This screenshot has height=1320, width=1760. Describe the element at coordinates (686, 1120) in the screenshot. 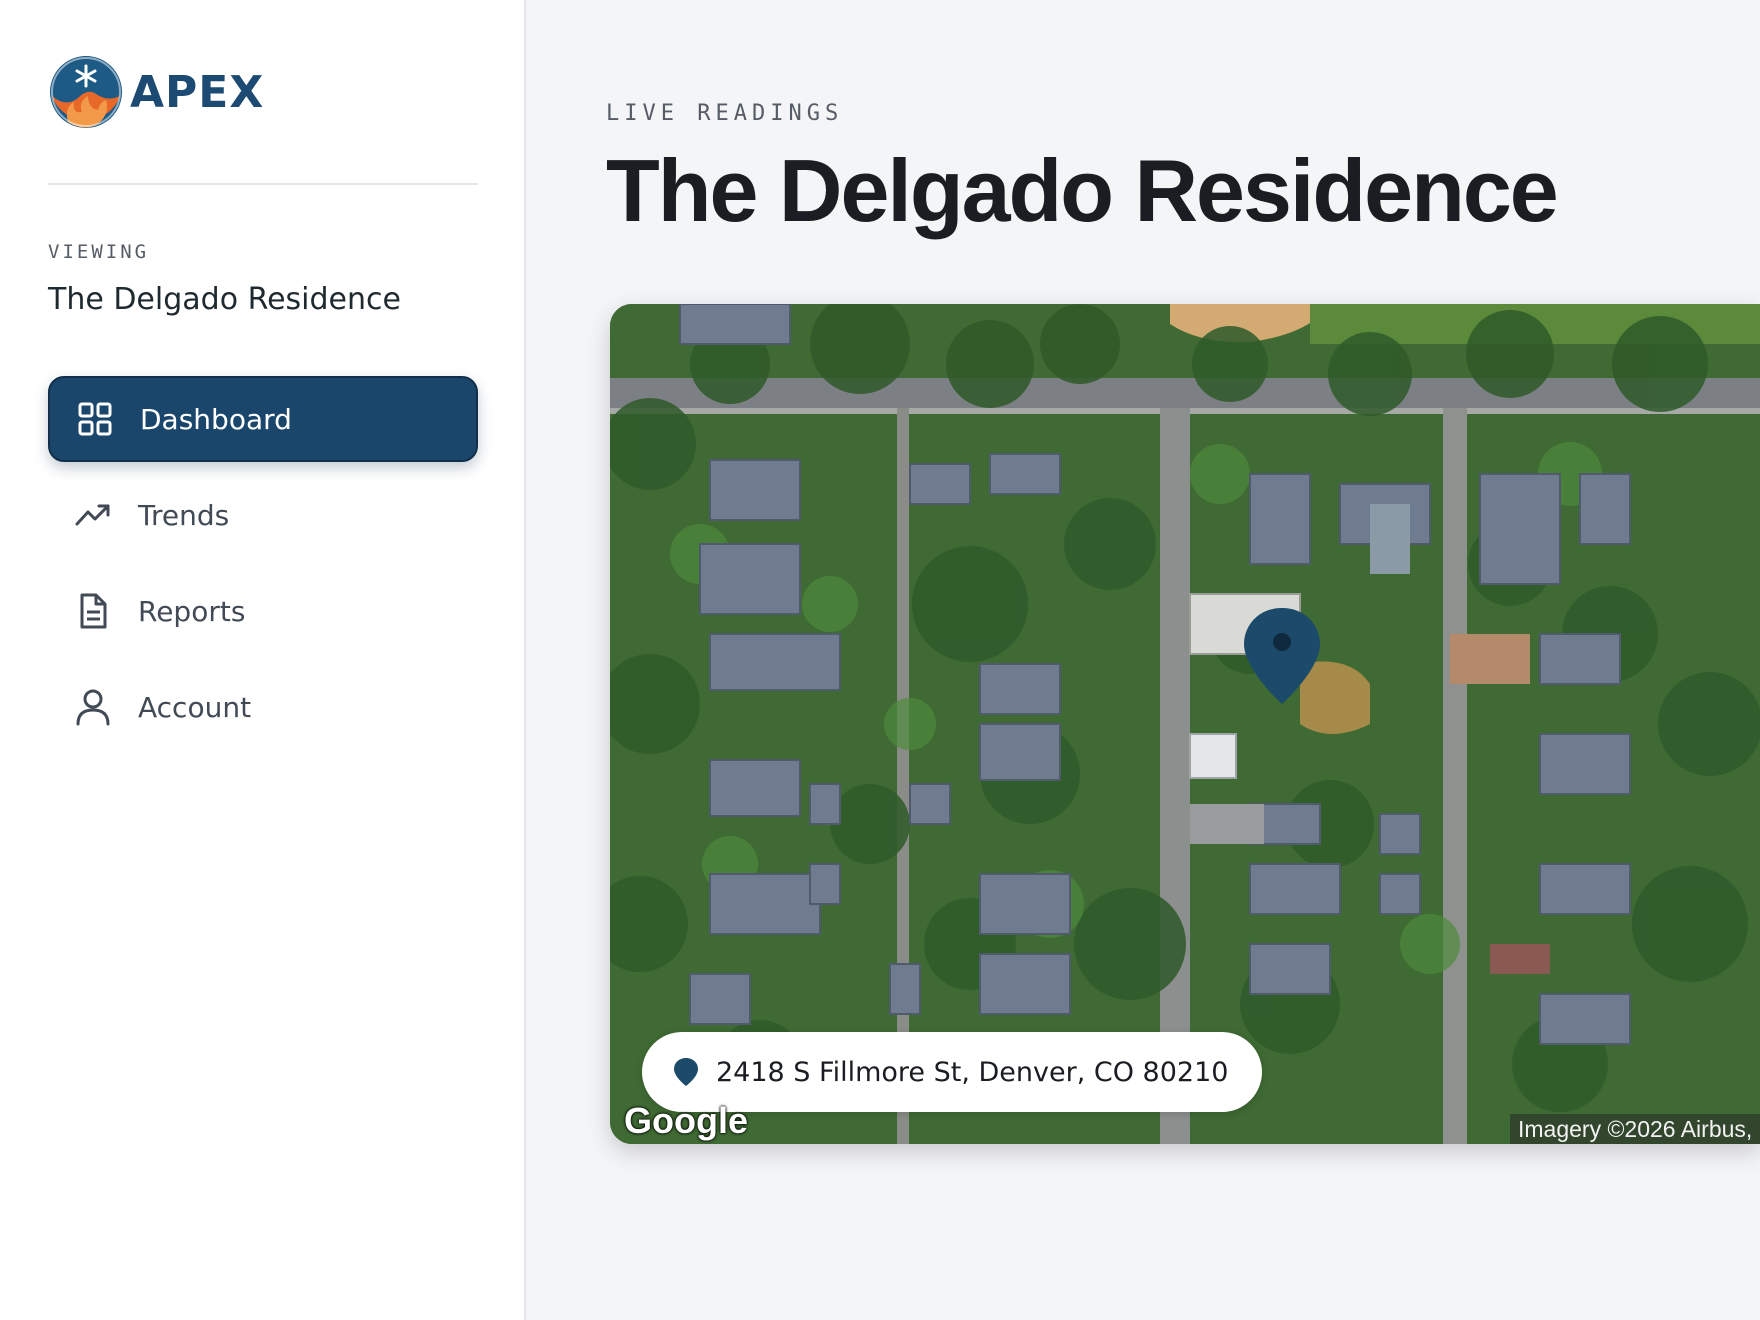

I see `google-logo: Google` at that location.